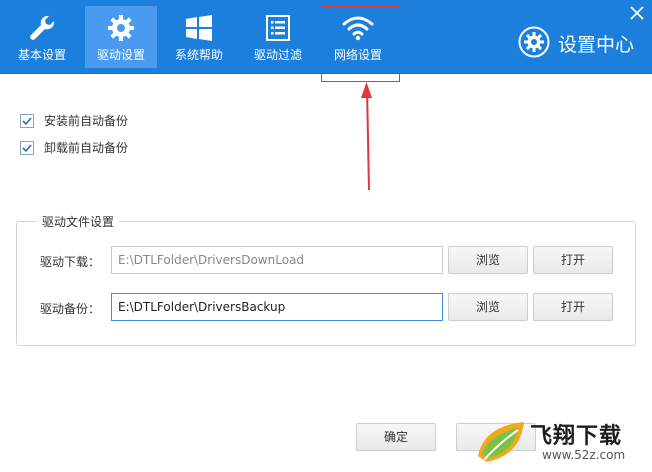  I want to click on tab-driver-filter: 驱动过滤, so click(278, 37).